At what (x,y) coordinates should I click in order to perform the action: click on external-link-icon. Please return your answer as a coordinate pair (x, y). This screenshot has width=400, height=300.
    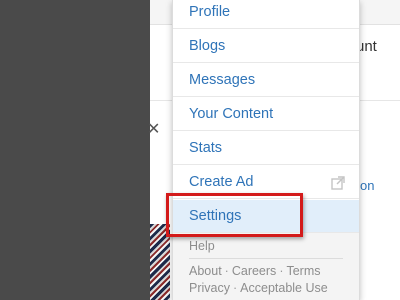
    Looking at the image, I should click on (338, 183).